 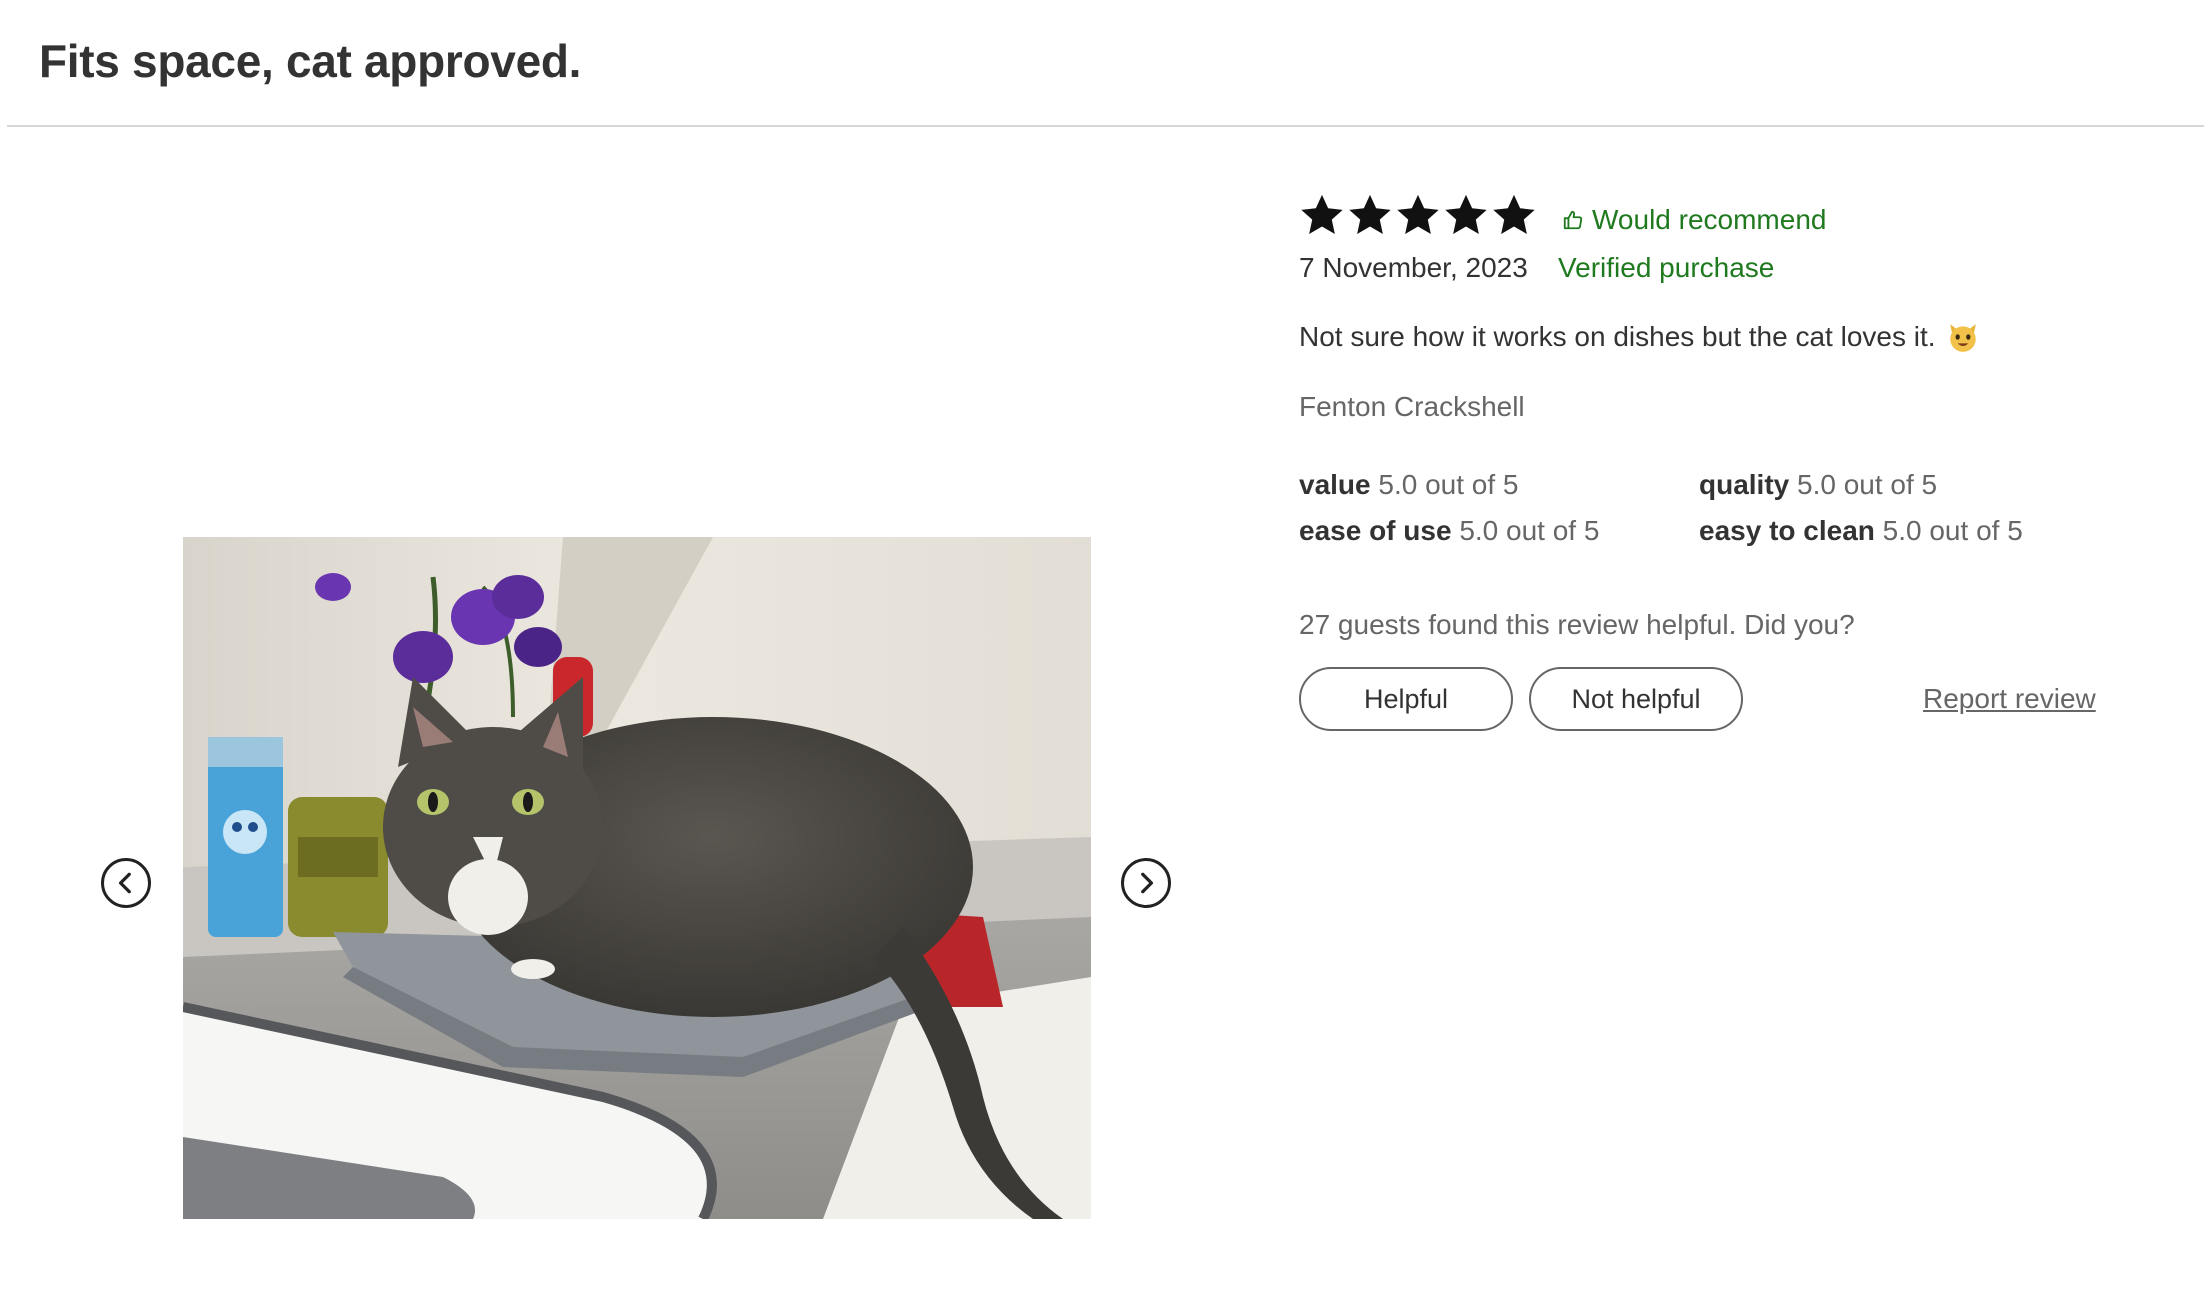 I want to click on would-recommend-badge: Would recommend, so click(x=1694, y=220).